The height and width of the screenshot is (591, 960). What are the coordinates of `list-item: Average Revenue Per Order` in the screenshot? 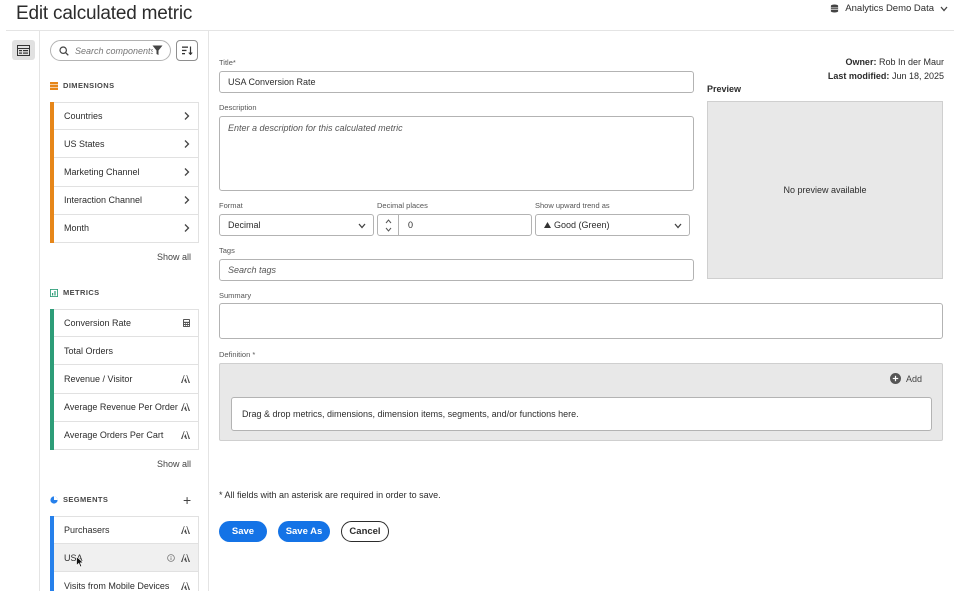 It's located at (124, 407).